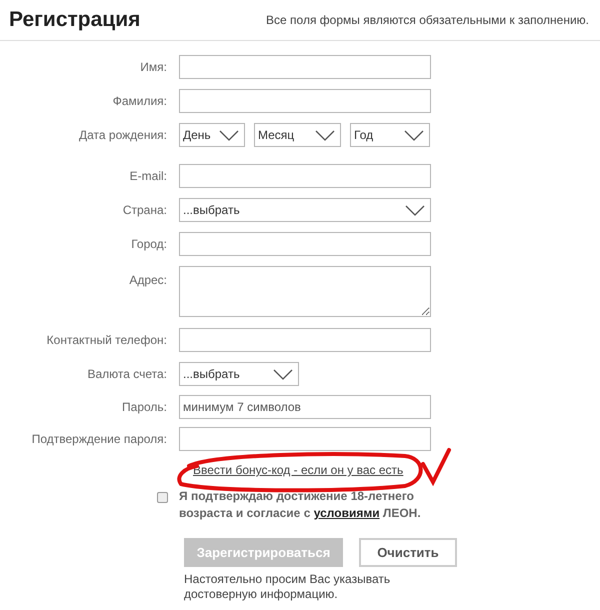 Image resolution: width=600 pixels, height=610 pixels. What do you see at coordinates (427, 20) in the screenshot?
I see `required-note: Все поля формы являются обязательными к заполнению.` at bounding box center [427, 20].